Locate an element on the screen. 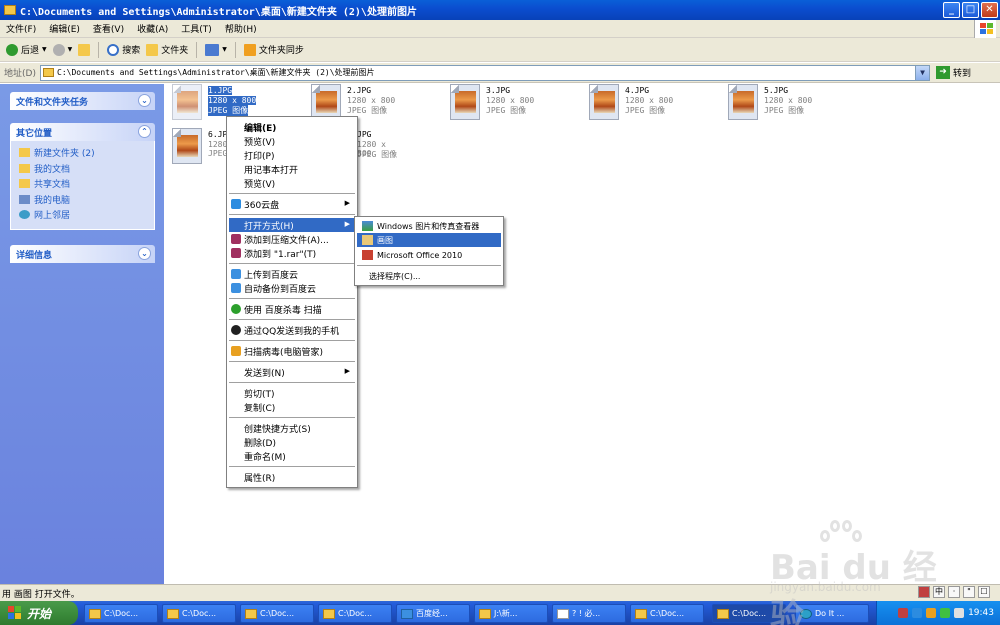 This screenshot has height=625, width=1000. address-dropdown-icon: ▼ is located at coordinates (922, 72).